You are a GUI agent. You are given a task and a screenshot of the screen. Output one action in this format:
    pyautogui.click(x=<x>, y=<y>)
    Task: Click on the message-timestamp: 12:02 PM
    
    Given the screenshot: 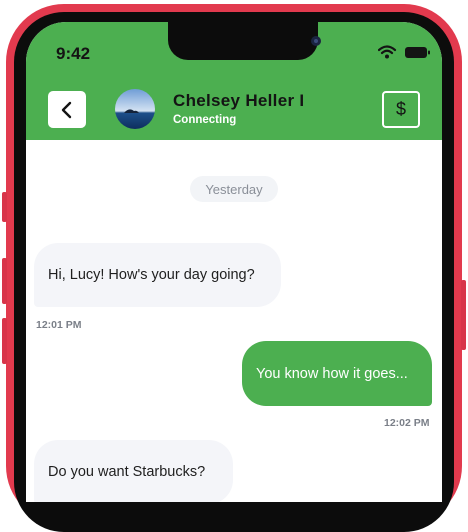 What is the action you would take?
    pyautogui.click(x=407, y=423)
    